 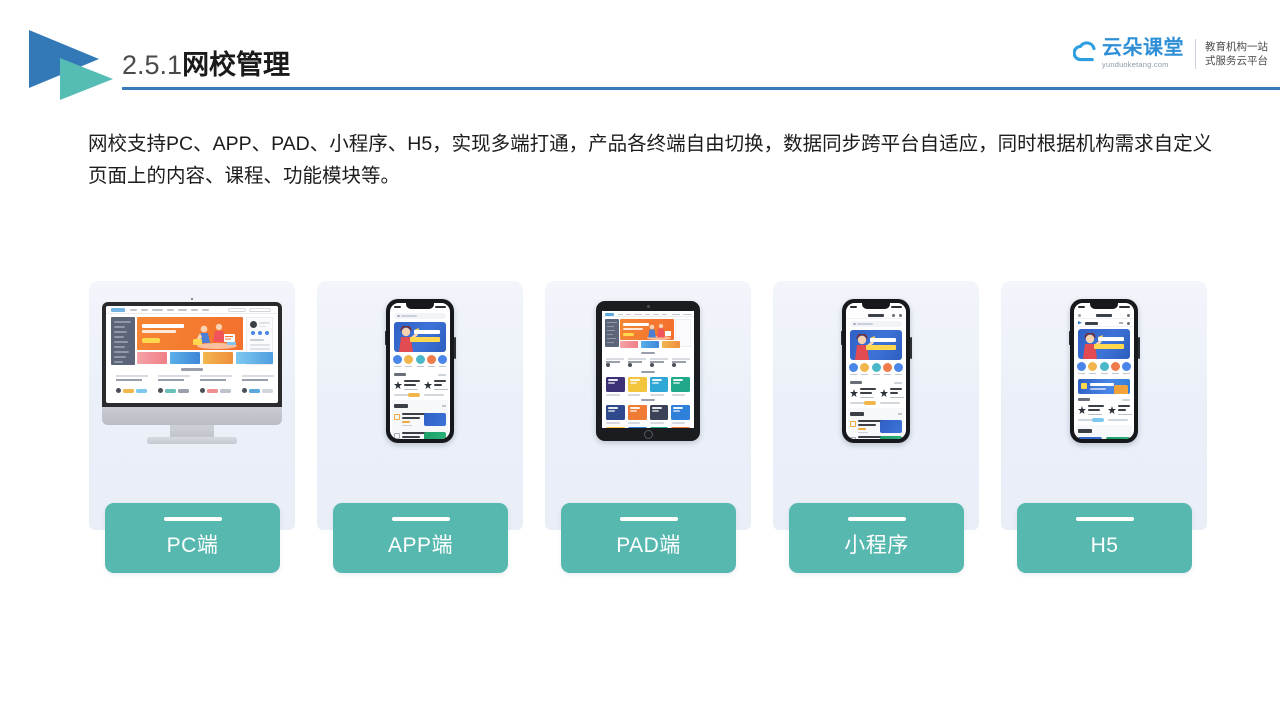 What do you see at coordinates (1236, 54) in the screenshot?
I see `brand-tagline: 教育机构一站 式服务云平台` at bounding box center [1236, 54].